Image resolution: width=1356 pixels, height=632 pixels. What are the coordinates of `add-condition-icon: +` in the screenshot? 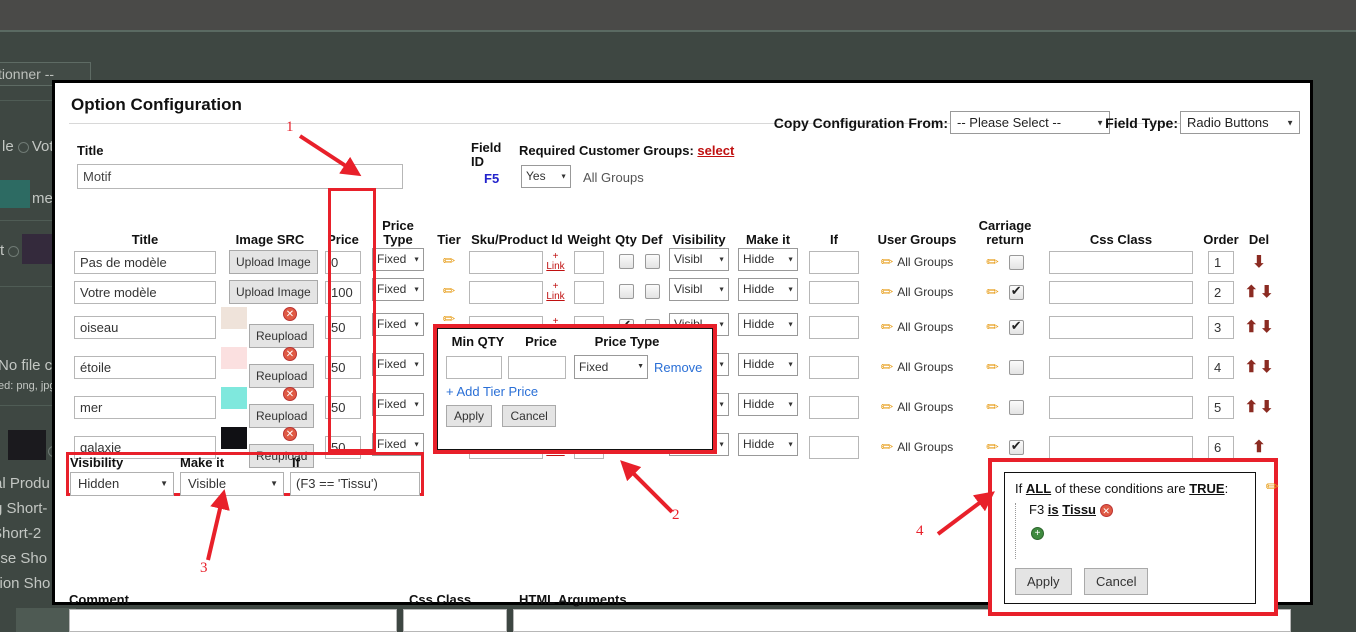 It's located at (1037, 534).